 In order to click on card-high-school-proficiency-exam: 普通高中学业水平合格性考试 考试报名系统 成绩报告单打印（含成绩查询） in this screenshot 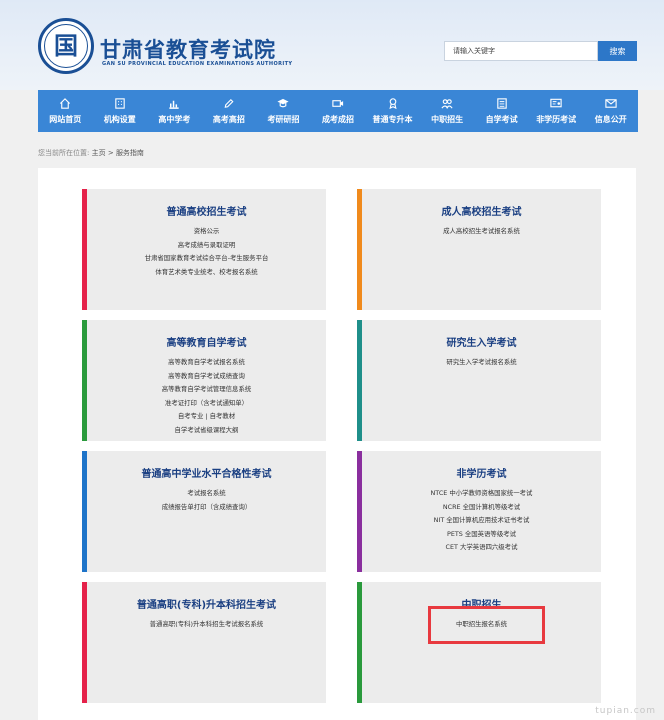, I will do `click(204, 511)`.